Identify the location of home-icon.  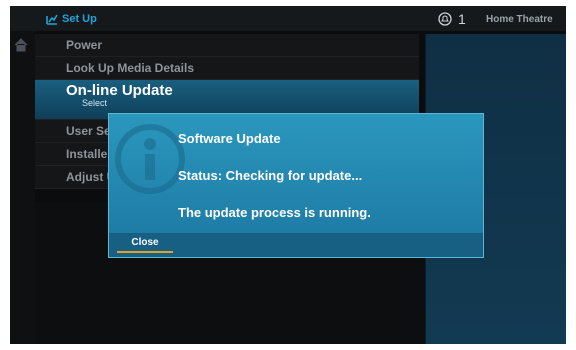
(21, 45).